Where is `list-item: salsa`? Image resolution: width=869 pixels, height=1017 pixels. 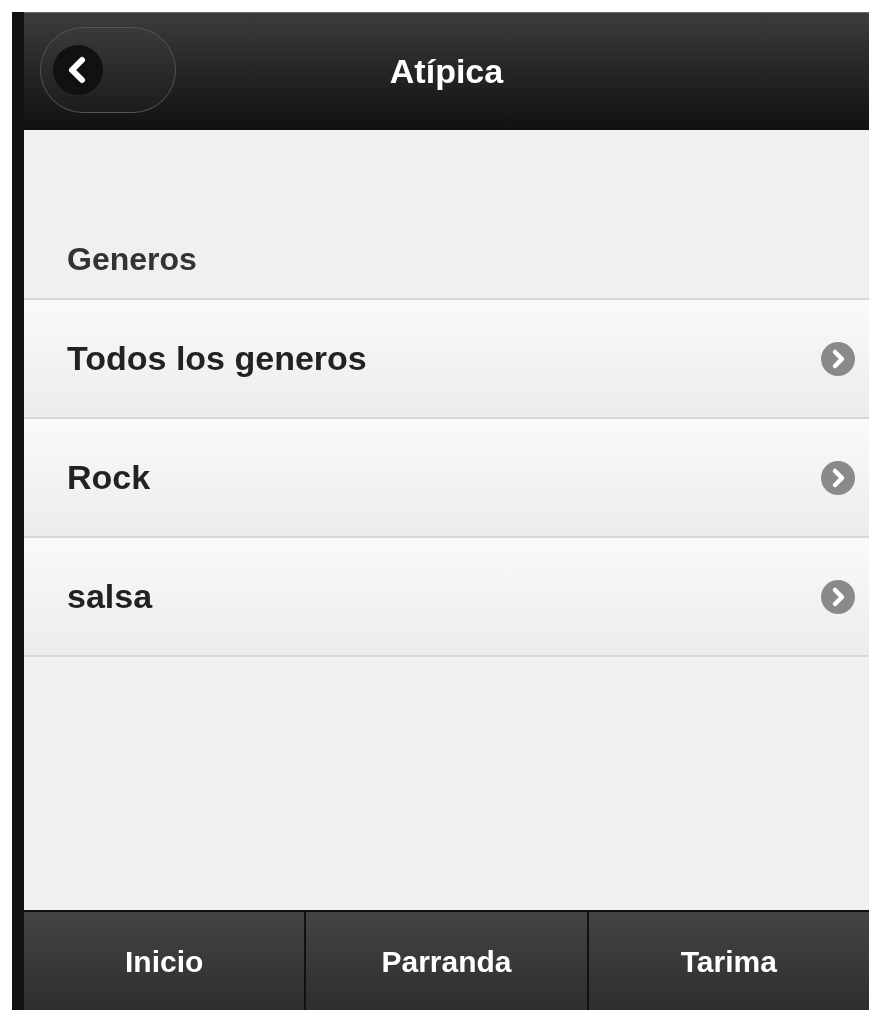 list-item: salsa is located at coordinates (446, 597).